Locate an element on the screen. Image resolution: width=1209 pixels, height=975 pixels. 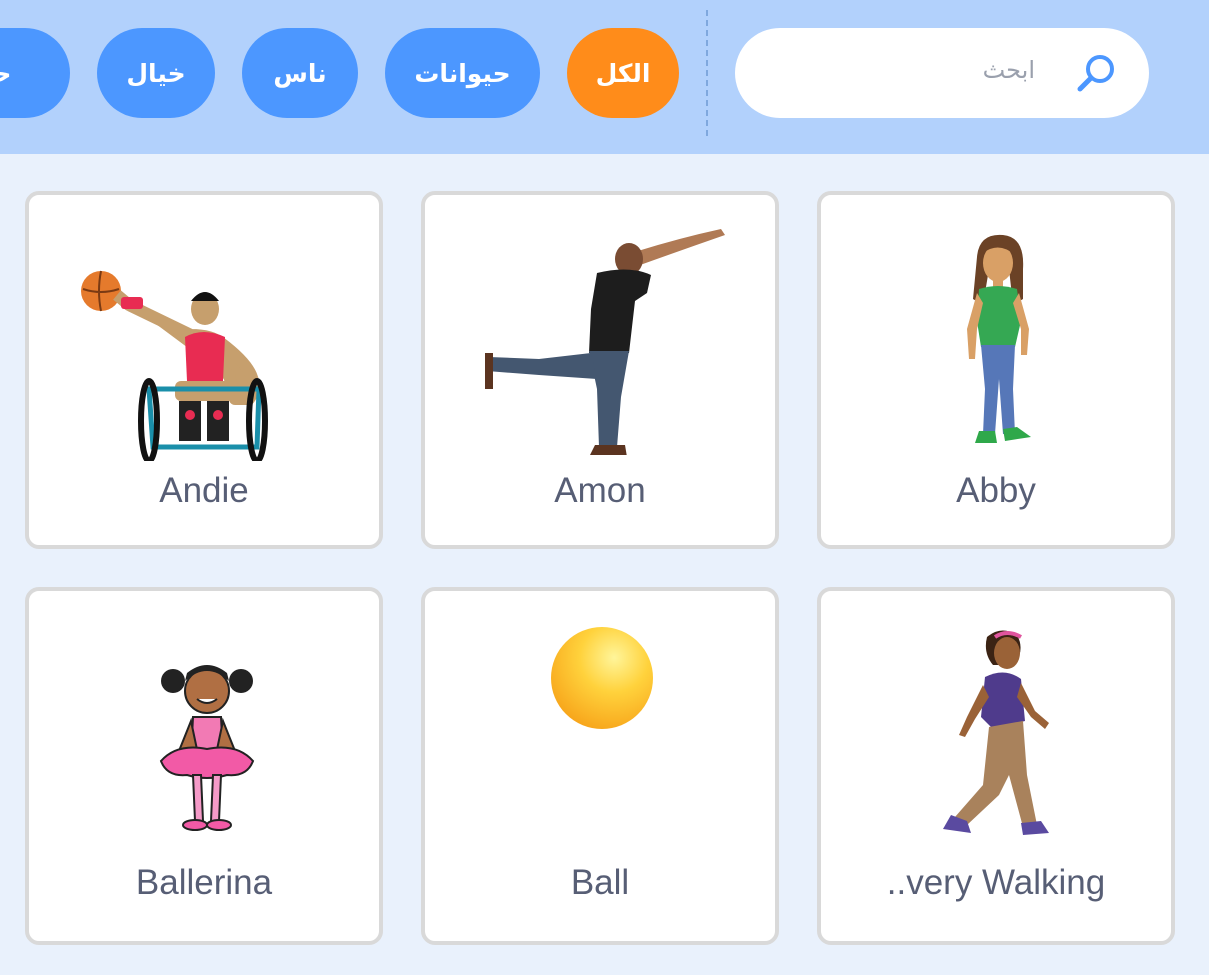
sprite-name: Amon is located at coordinates (600, 490).